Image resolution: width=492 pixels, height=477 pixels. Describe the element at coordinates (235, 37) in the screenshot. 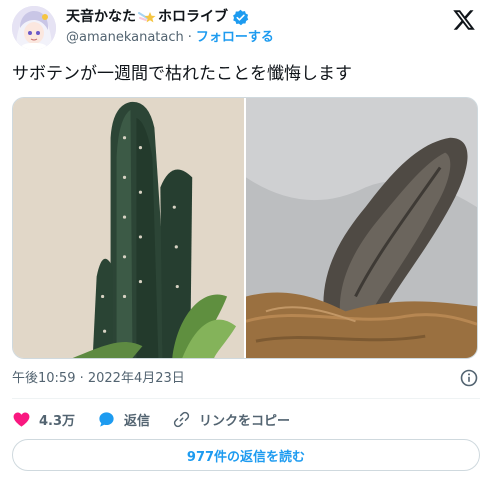

I see `follow-button: フォローする` at that location.